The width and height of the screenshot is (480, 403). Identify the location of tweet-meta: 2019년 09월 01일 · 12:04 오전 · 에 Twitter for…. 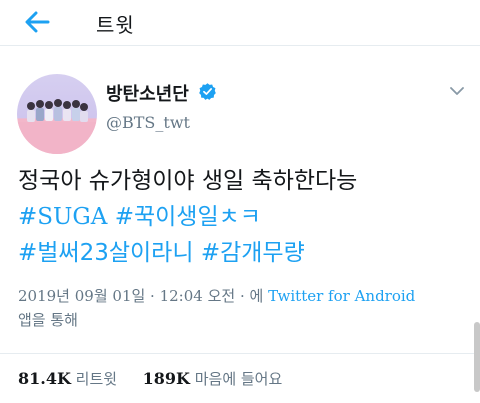
(243, 308).